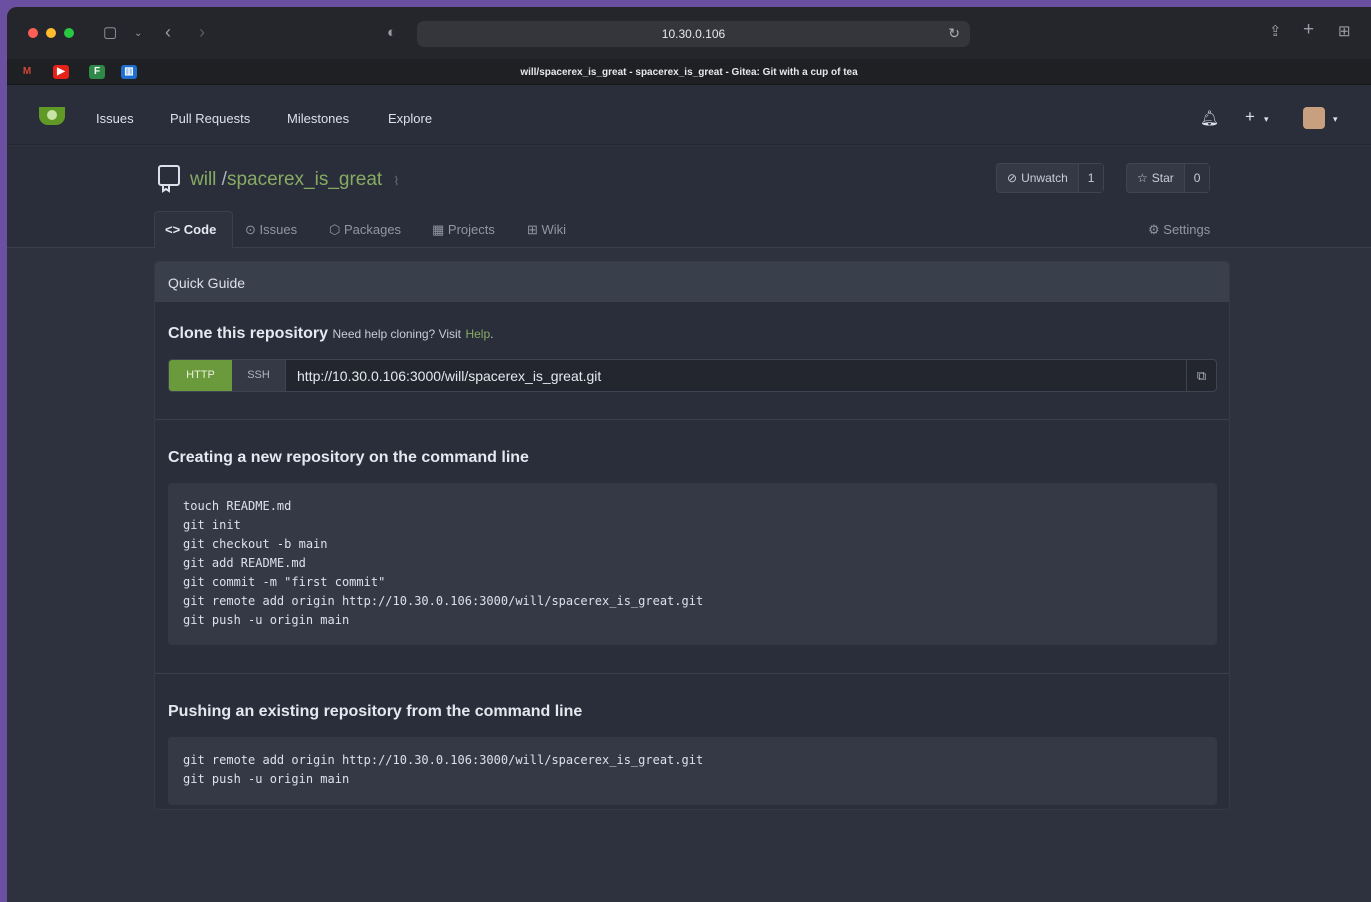 The width and height of the screenshot is (1371, 902). What do you see at coordinates (1155, 178) in the screenshot?
I see `star-button: ☆ Star` at bounding box center [1155, 178].